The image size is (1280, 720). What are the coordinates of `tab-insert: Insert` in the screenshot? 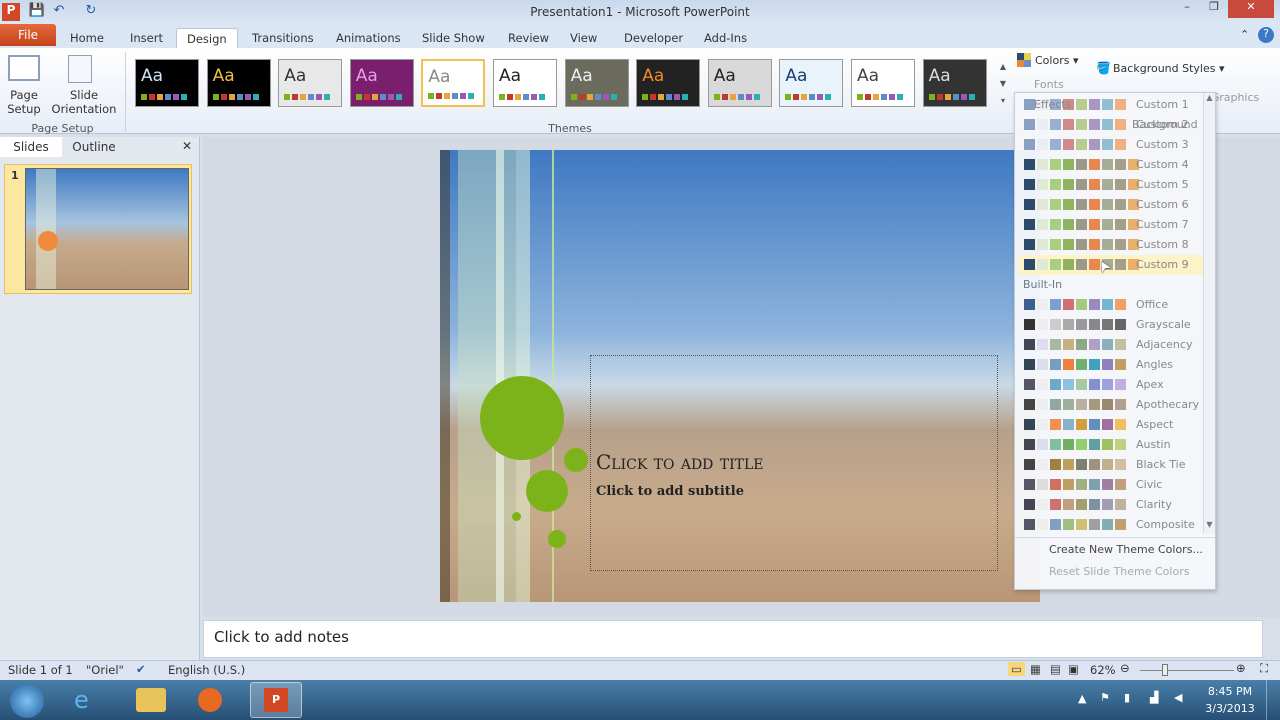 It's located at (146, 38).